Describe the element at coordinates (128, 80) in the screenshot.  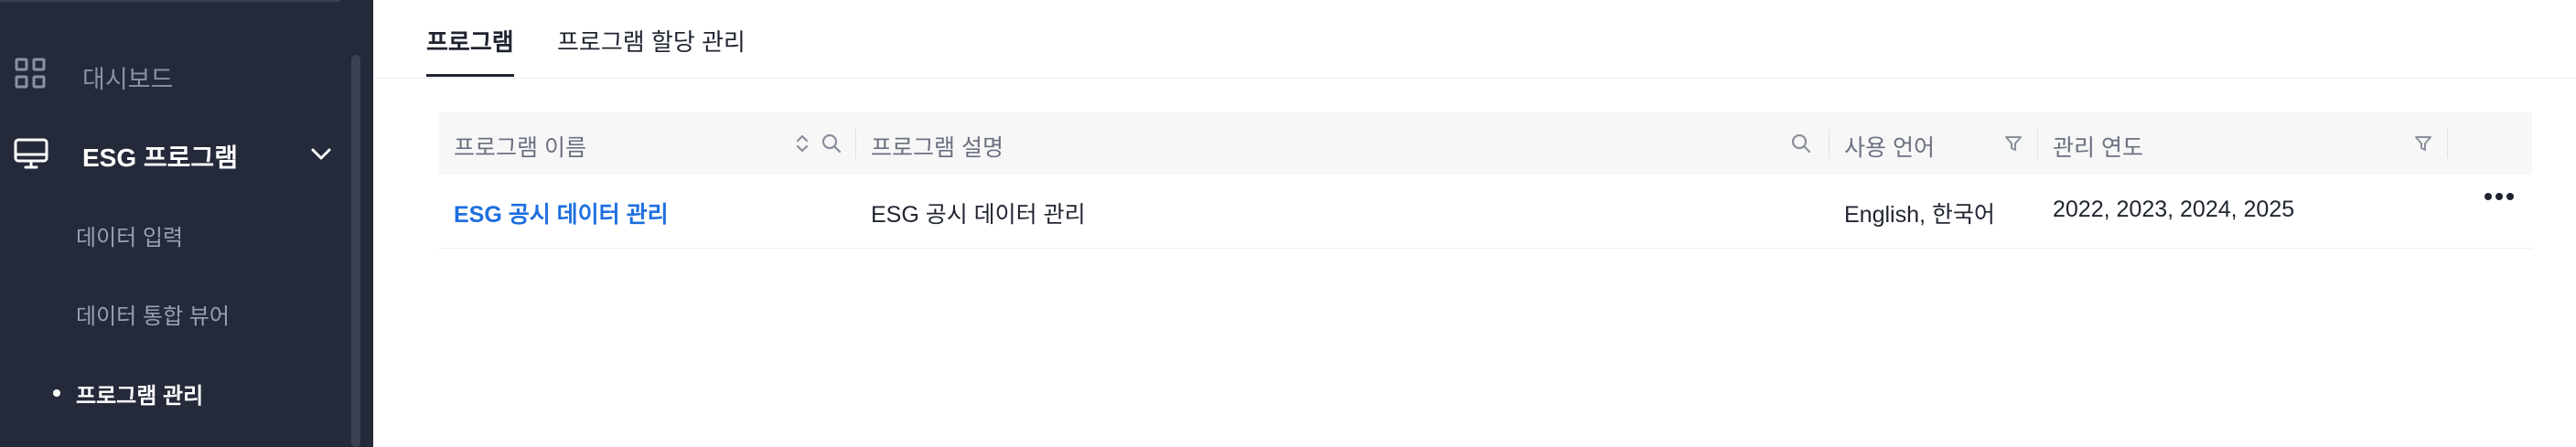
I see `sidebar-item-label: 대시보드` at that location.